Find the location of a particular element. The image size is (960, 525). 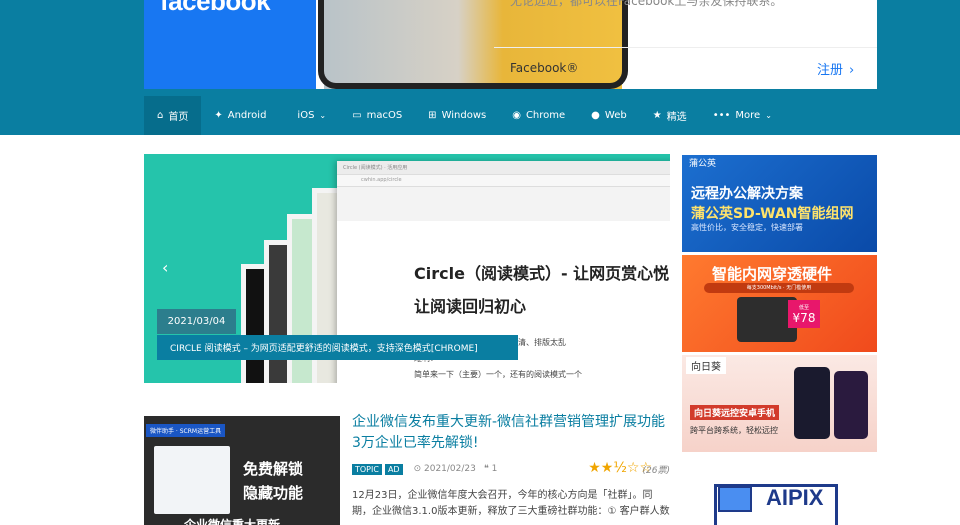

nav-item-首页: ⌂ 首页 is located at coordinates (173, 115).